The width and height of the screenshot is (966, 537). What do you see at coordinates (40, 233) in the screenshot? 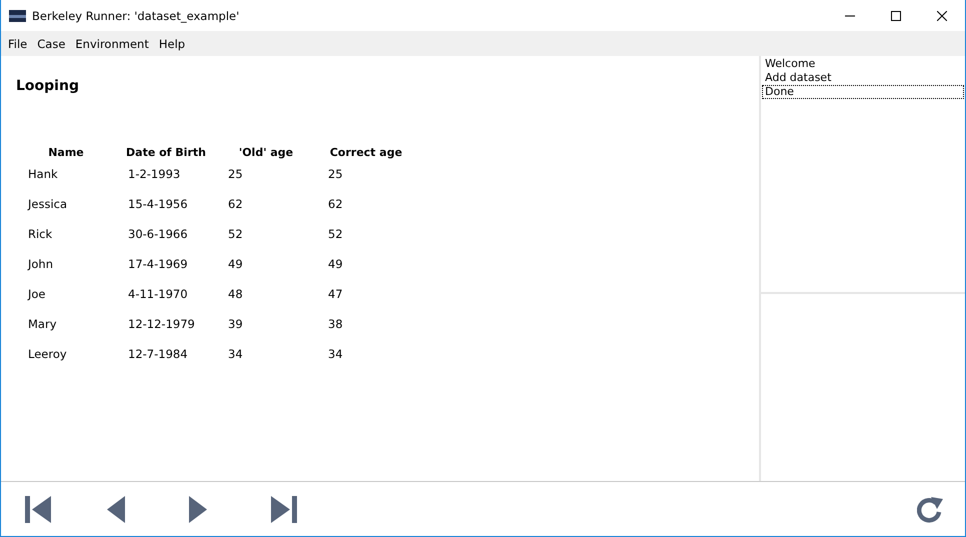
I see `table-cell-text: Rick` at bounding box center [40, 233].